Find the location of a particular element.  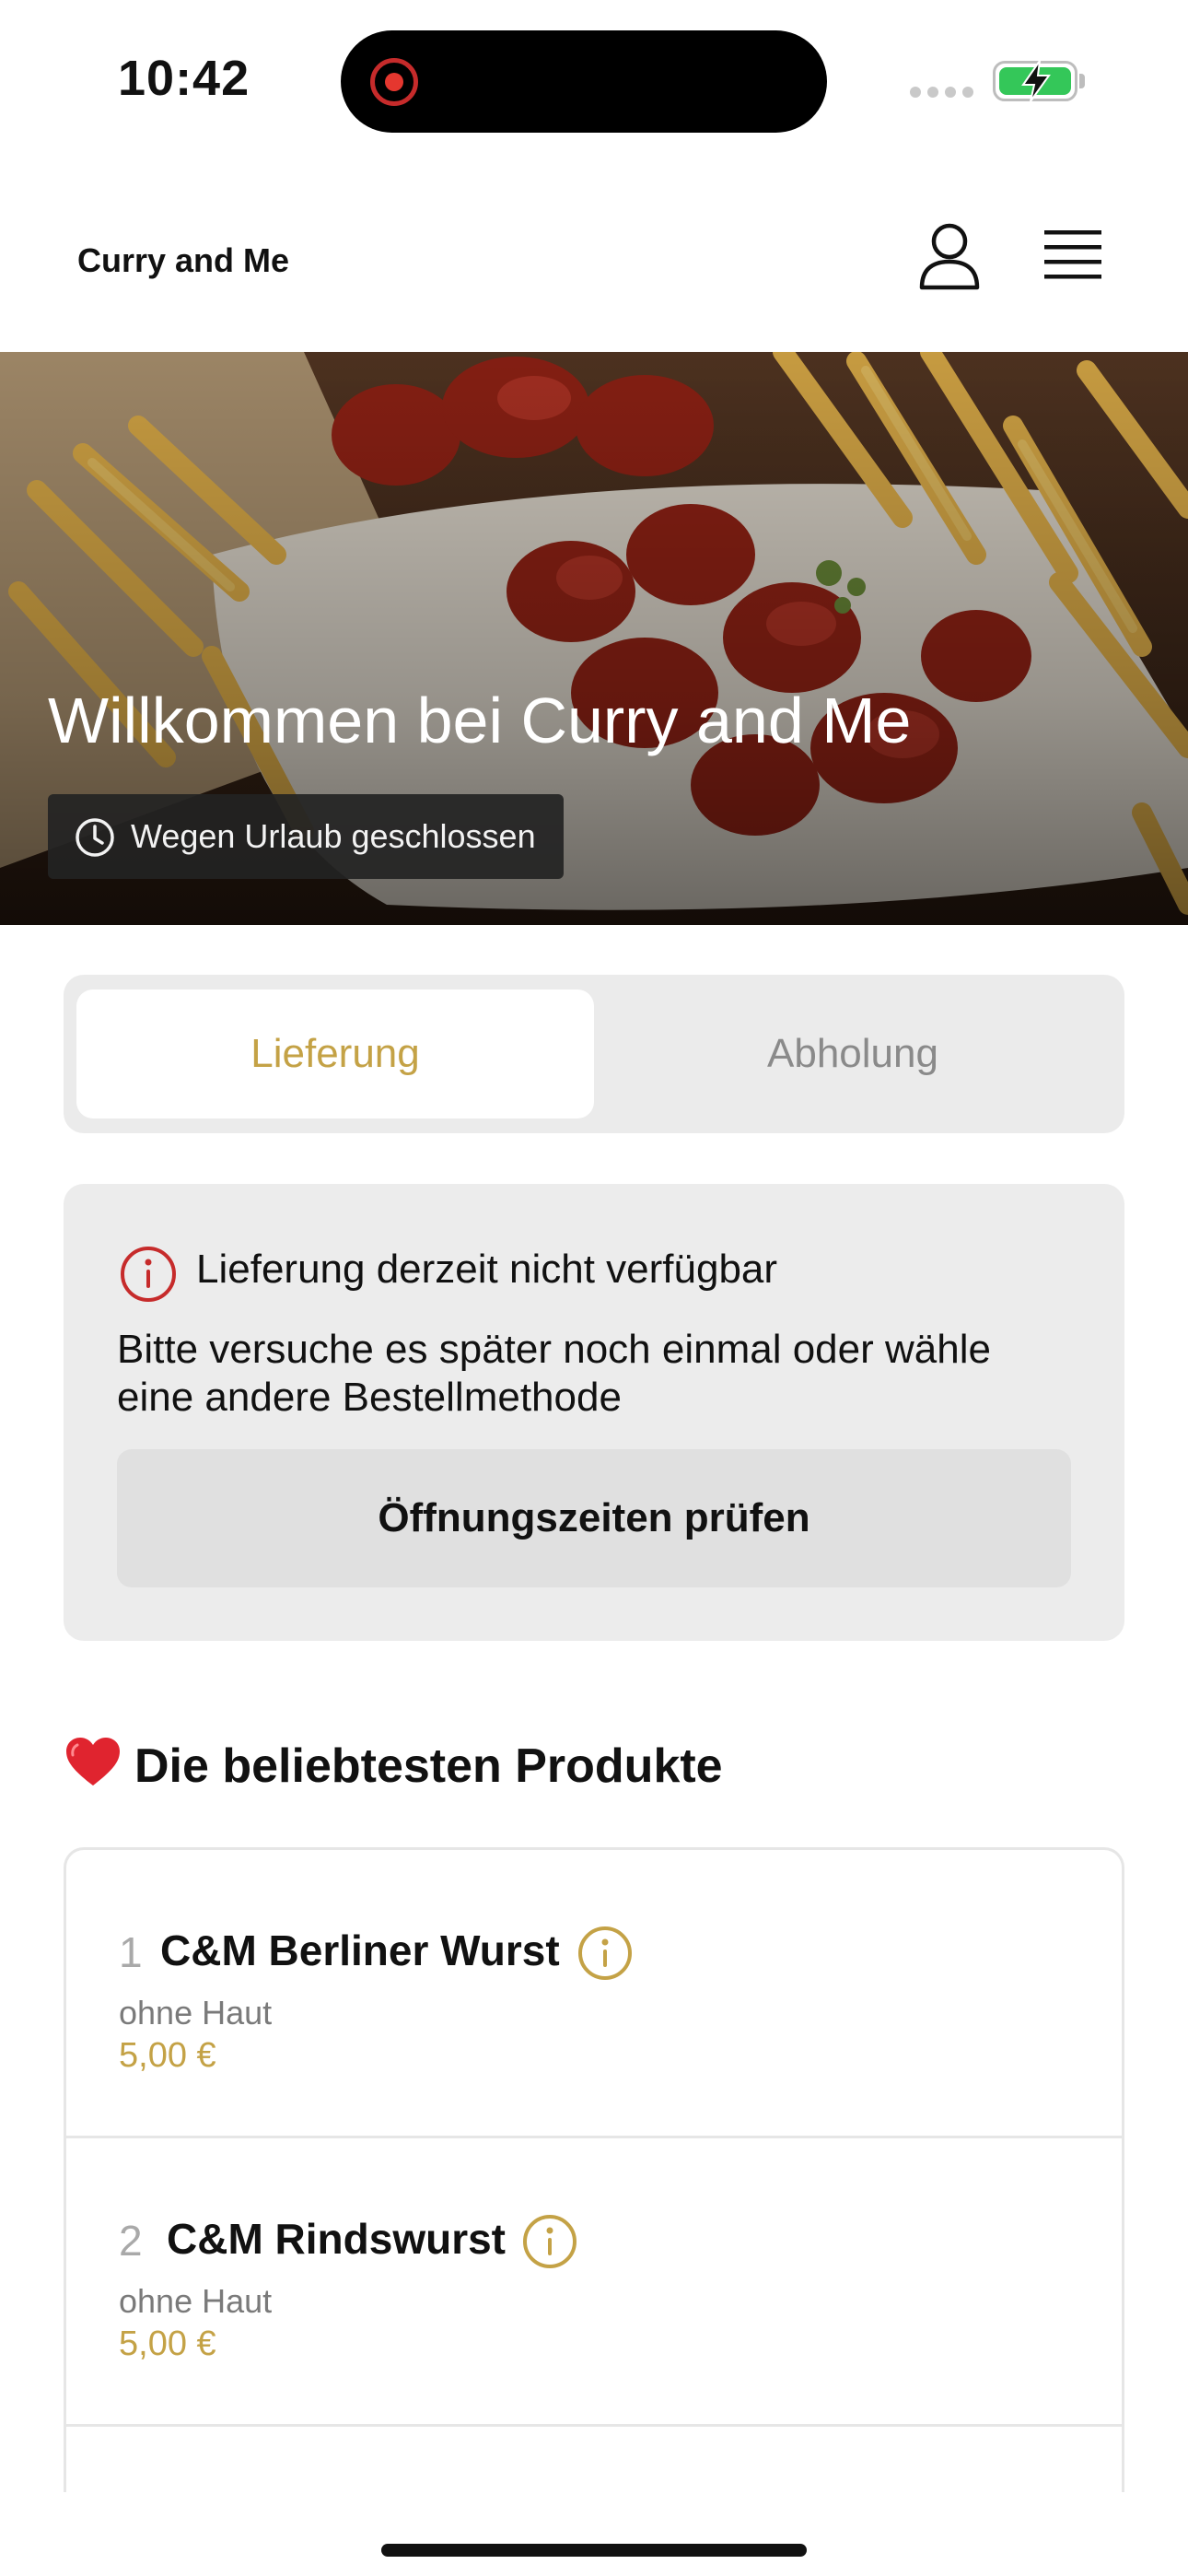

product-name: C&M Rindswurst is located at coordinates (336, 2239).